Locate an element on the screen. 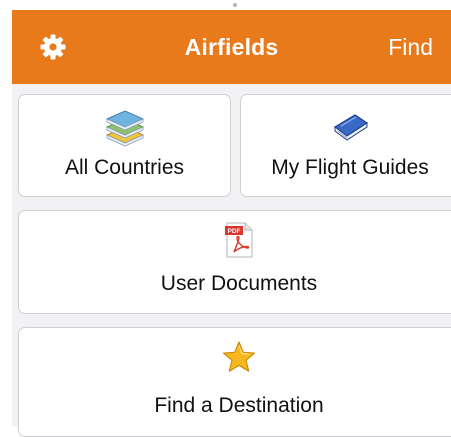 The height and width of the screenshot is (437, 451). user-documents-label: User Documents is located at coordinates (239, 283).